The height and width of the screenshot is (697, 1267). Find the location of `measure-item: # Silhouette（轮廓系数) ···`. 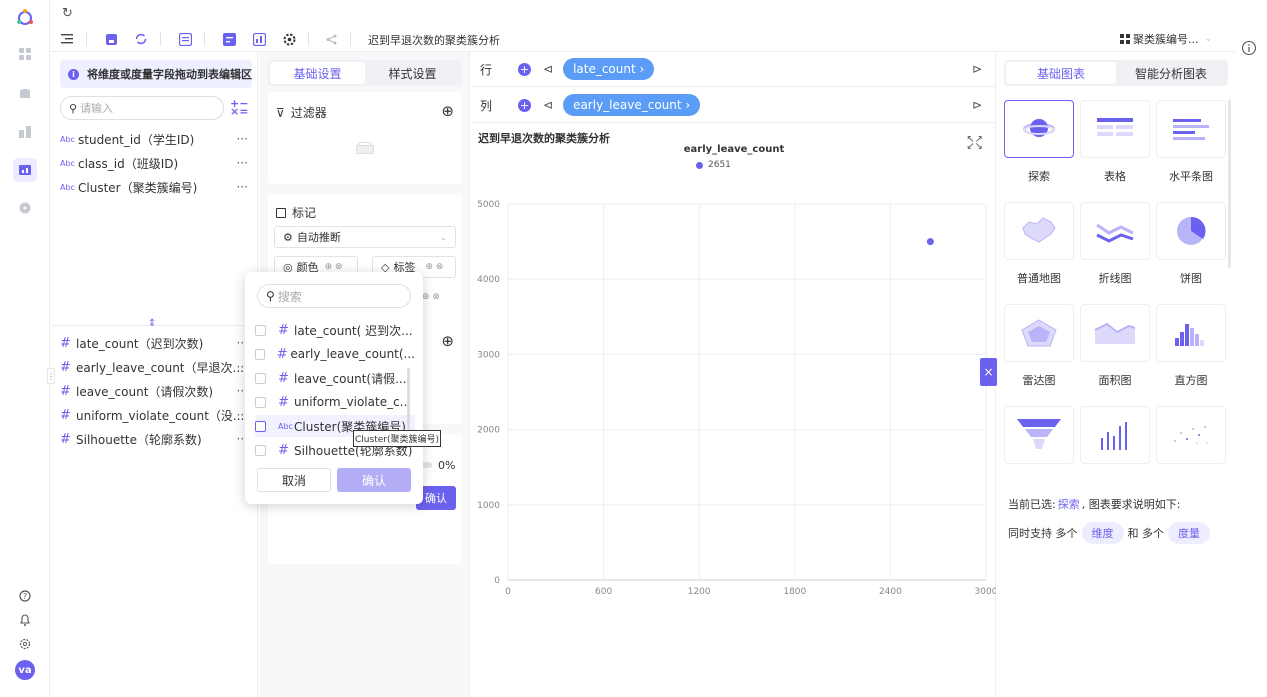

measure-item: # Silhouette（轮廓系数) ··· is located at coordinates (156, 439).